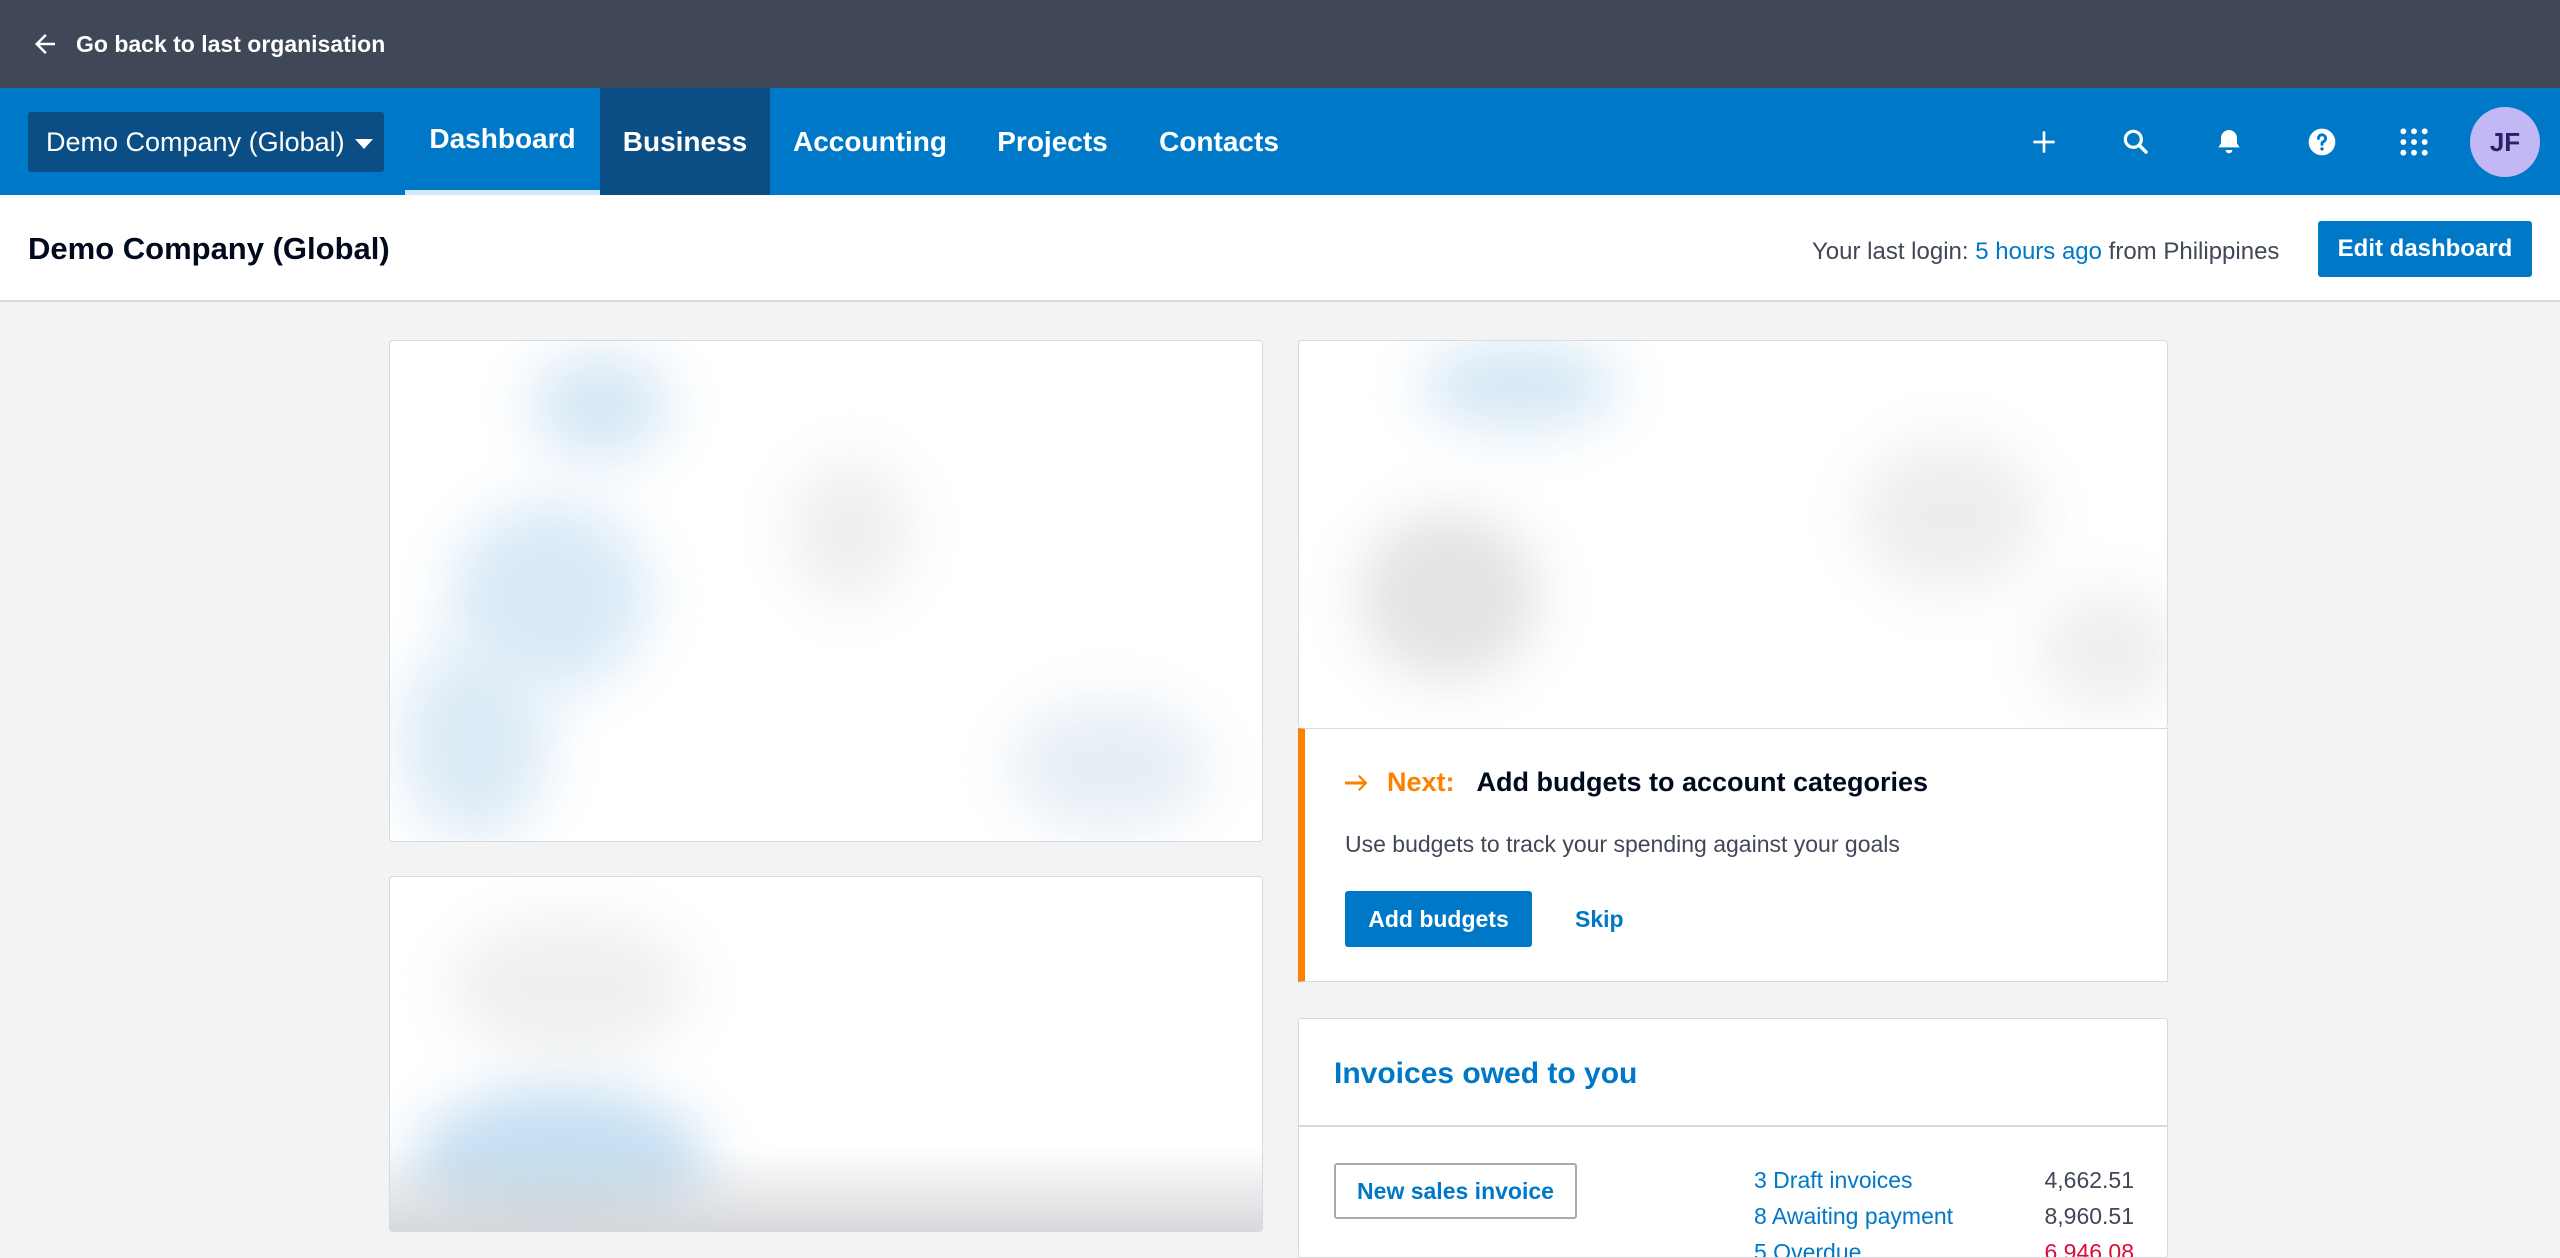  I want to click on tab-business: Business, so click(685, 141).